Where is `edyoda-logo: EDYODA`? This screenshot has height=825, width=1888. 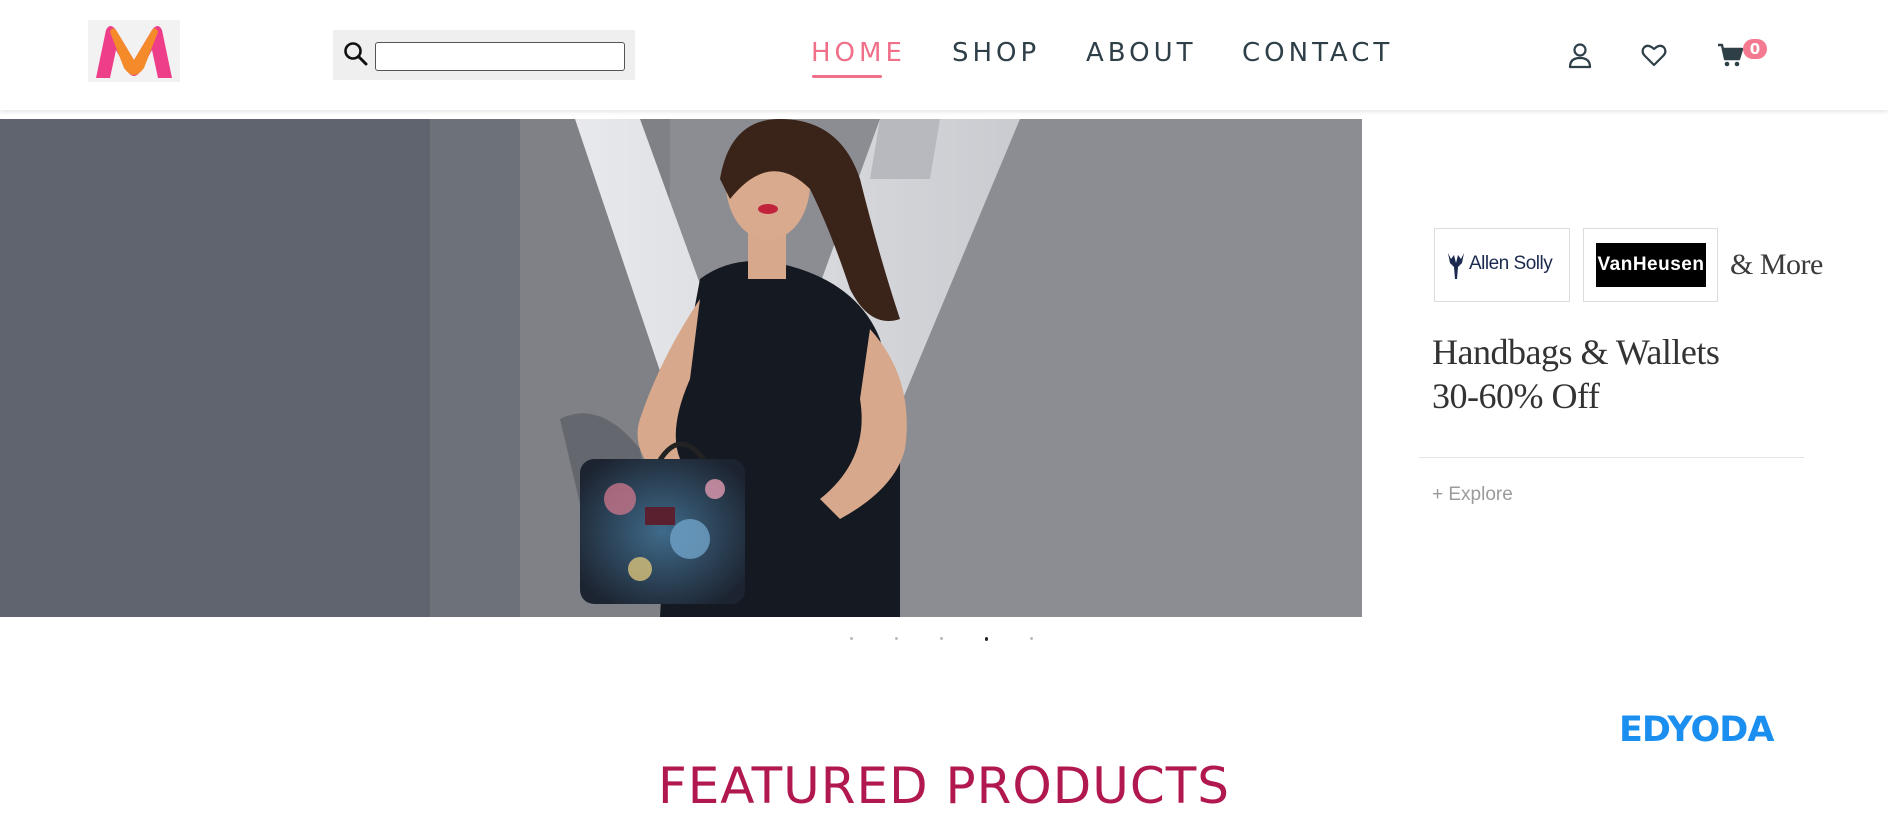
edyoda-logo: EDYODA is located at coordinates (1696, 730).